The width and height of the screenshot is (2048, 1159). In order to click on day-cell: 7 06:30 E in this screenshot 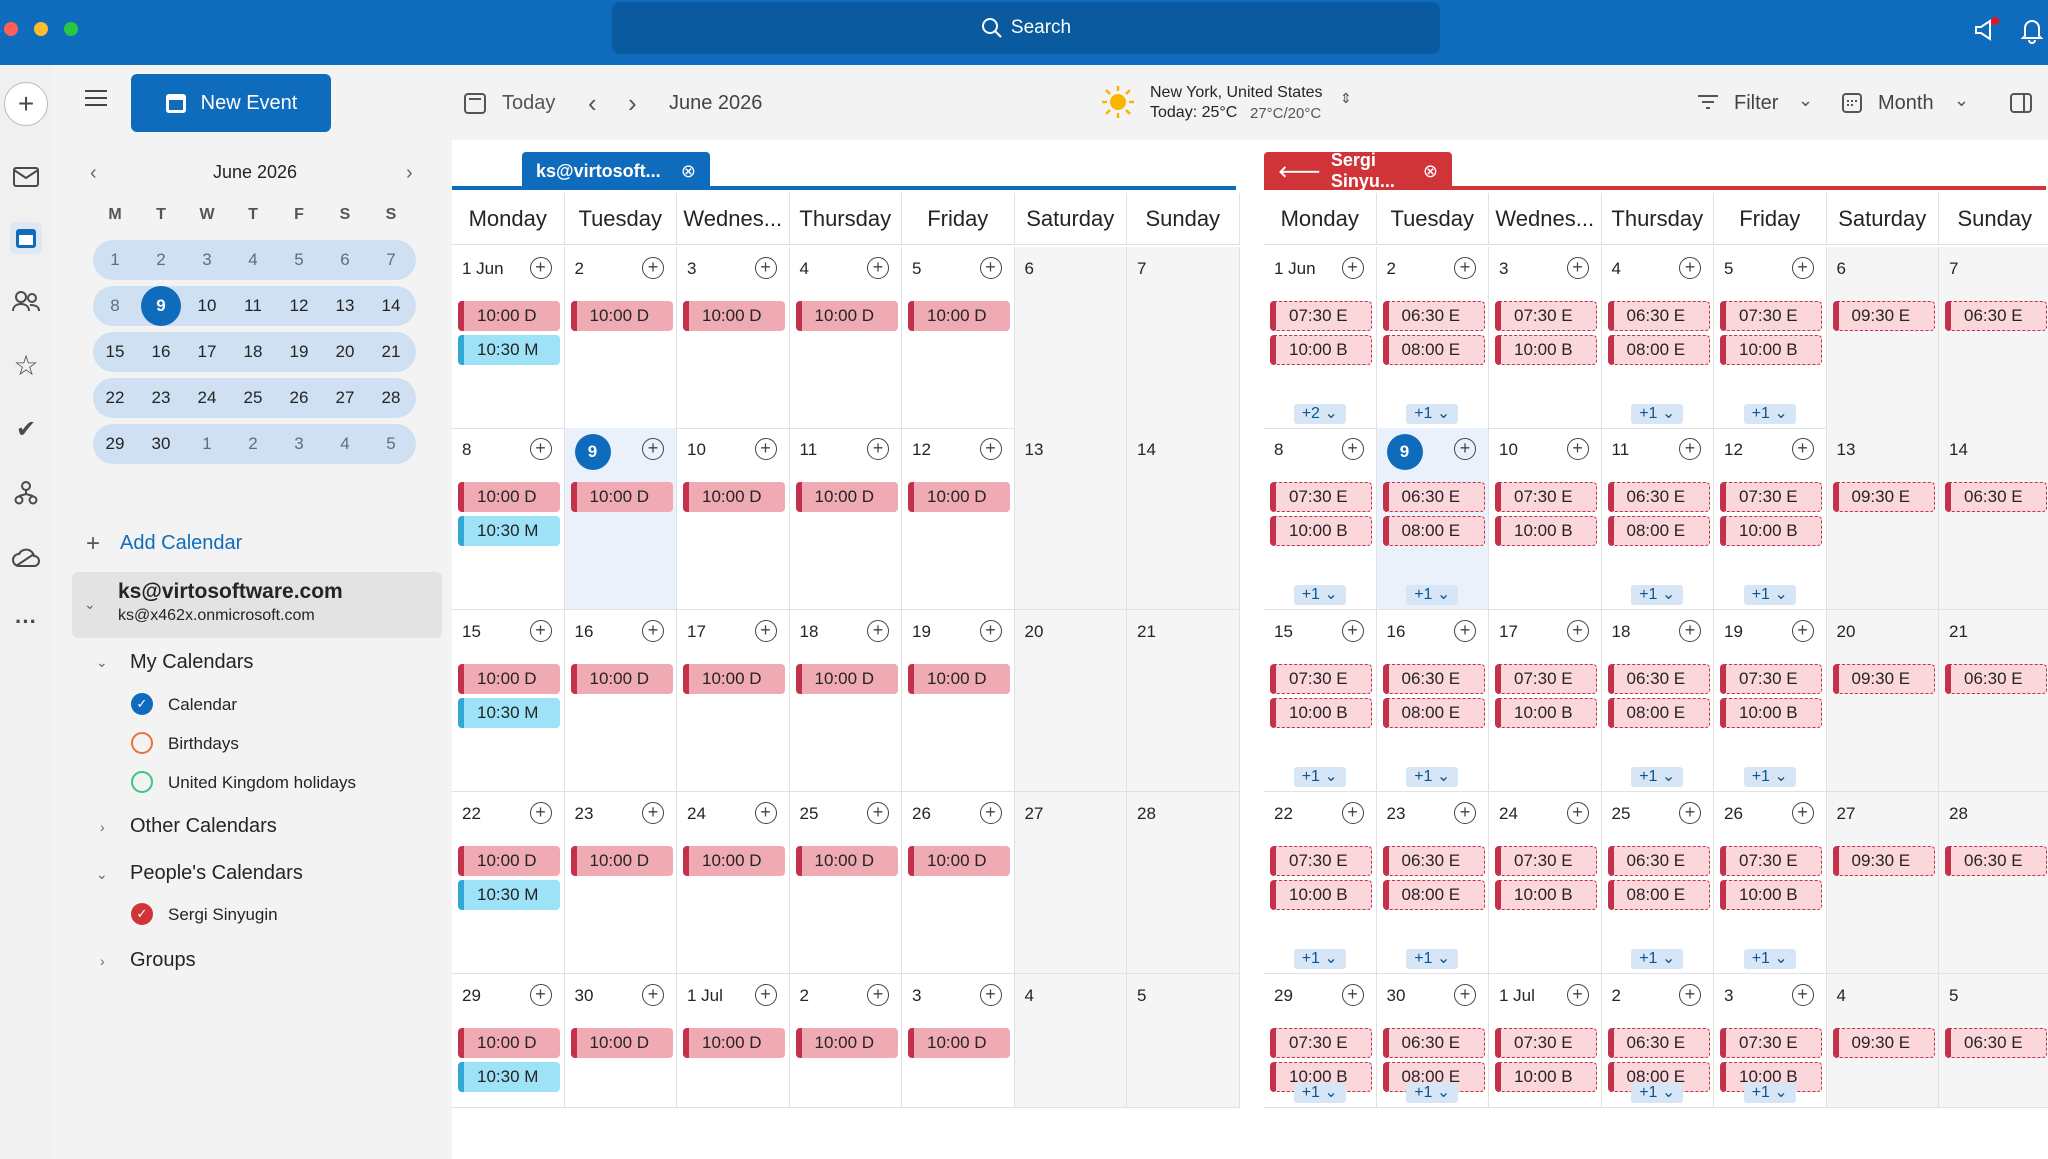, I will do `click(1993, 338)`.